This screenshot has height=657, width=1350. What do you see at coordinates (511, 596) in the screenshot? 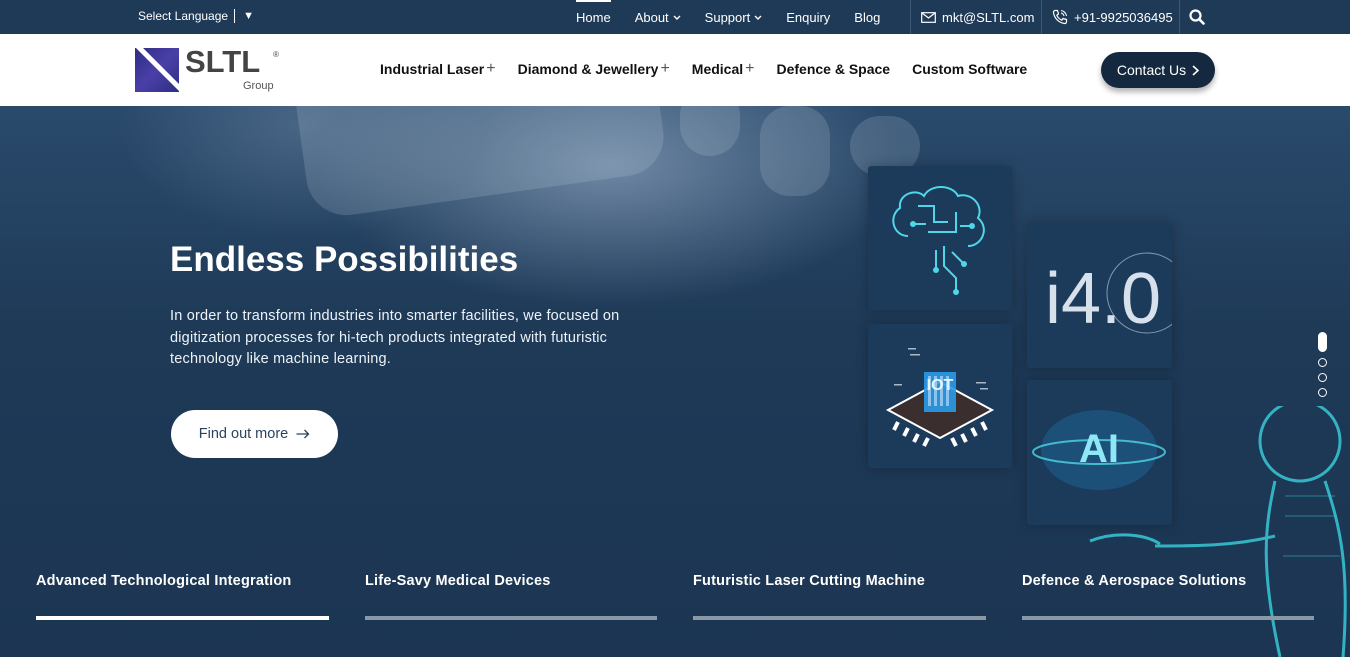
I see `tab-life-savy-medical-devices: Life-Savy Medical Devices` at bounding box center [511, 596].